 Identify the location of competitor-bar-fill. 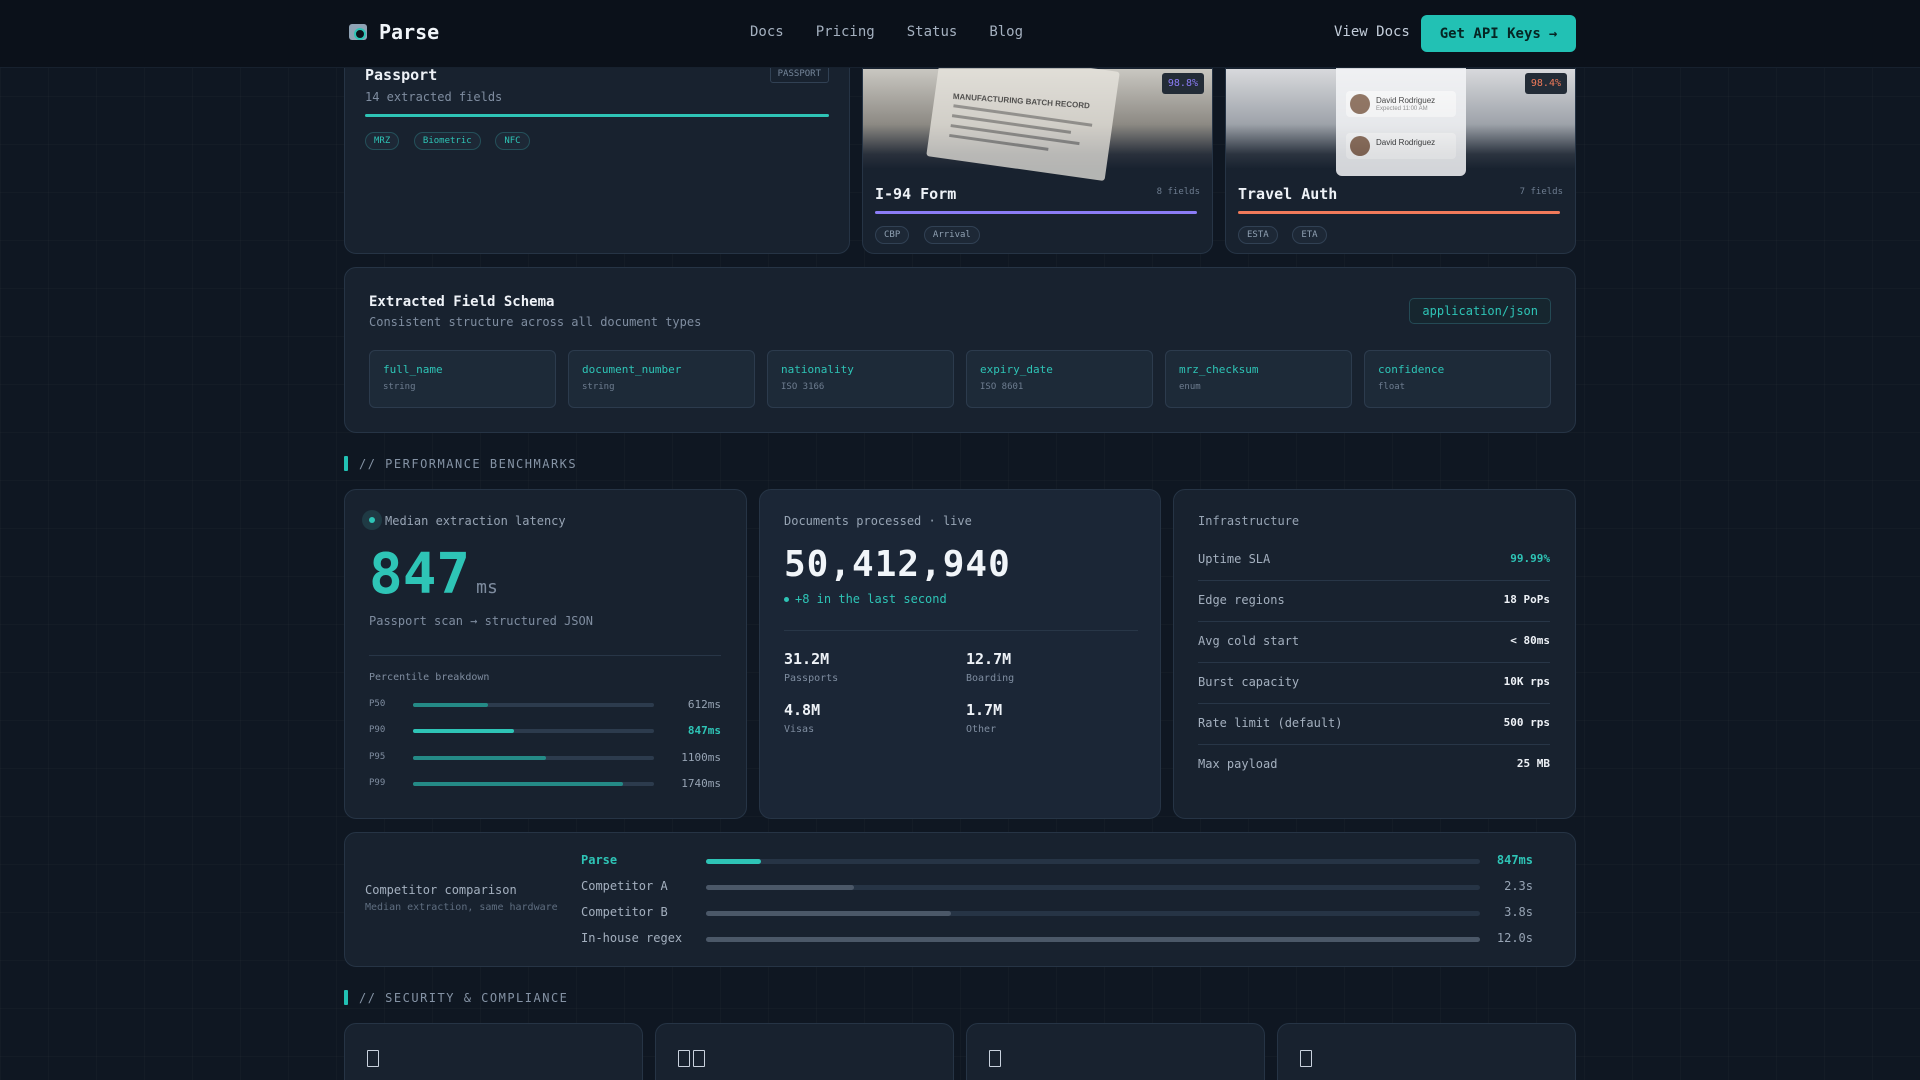
(780, 887).